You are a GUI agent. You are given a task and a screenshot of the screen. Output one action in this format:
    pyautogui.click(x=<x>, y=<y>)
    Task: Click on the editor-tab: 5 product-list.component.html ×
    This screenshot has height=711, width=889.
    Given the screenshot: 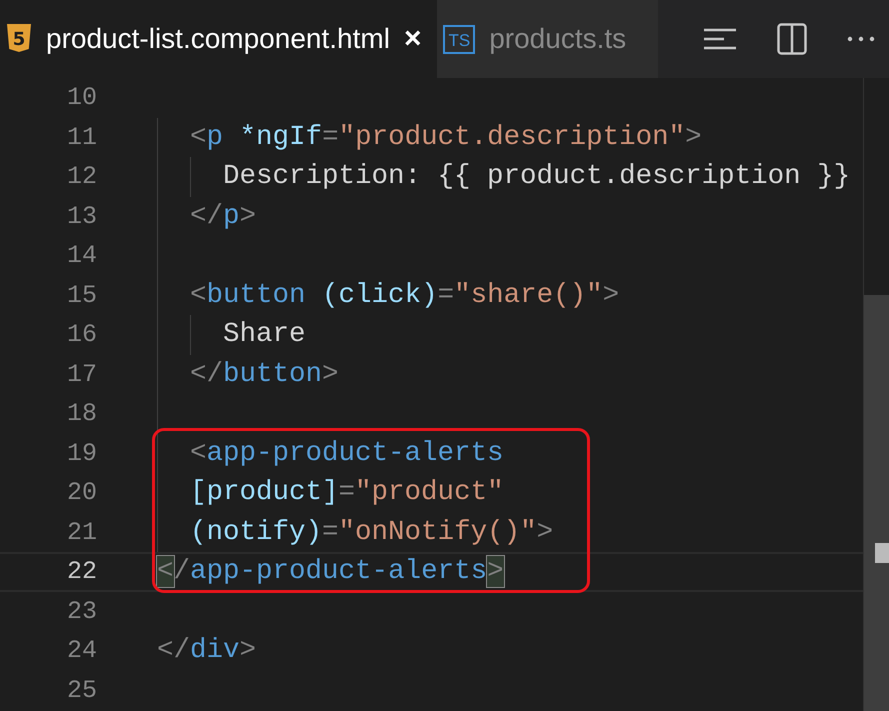 What is the action you would take?
    pyautogui.click(x=219, y=39)
    